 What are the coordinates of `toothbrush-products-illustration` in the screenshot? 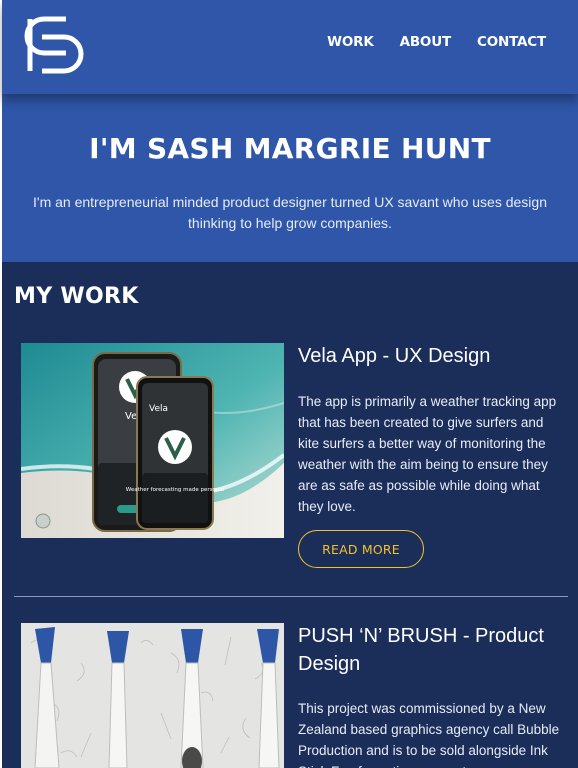 It's located at (152, 695).